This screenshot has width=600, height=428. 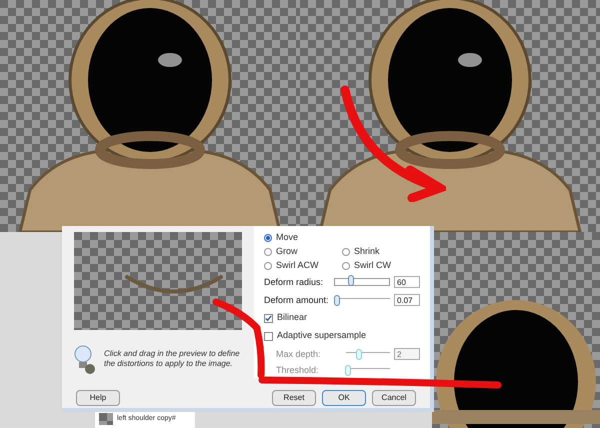 I want to click on dialog-button: OK, so click(x=344, y=398).